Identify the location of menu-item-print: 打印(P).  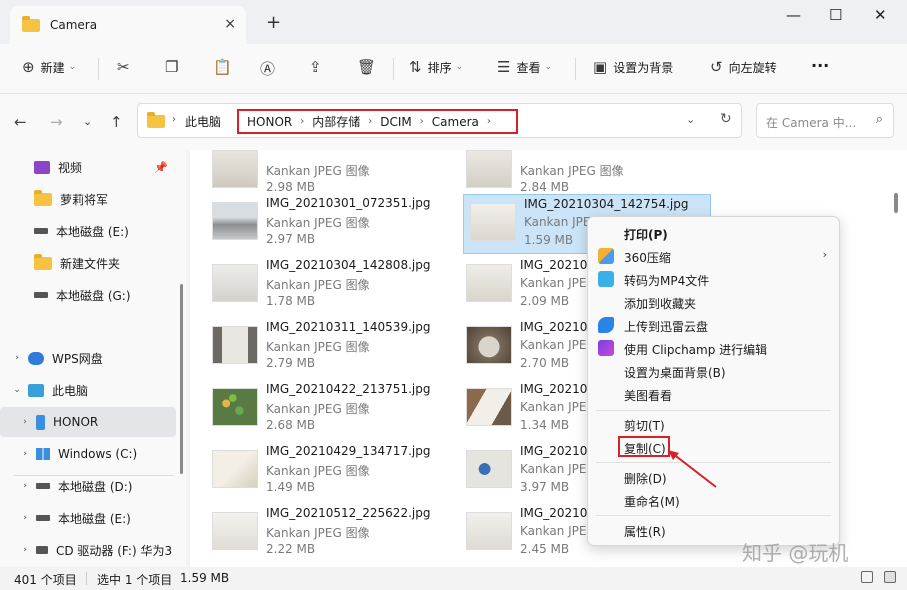
(713, 233).